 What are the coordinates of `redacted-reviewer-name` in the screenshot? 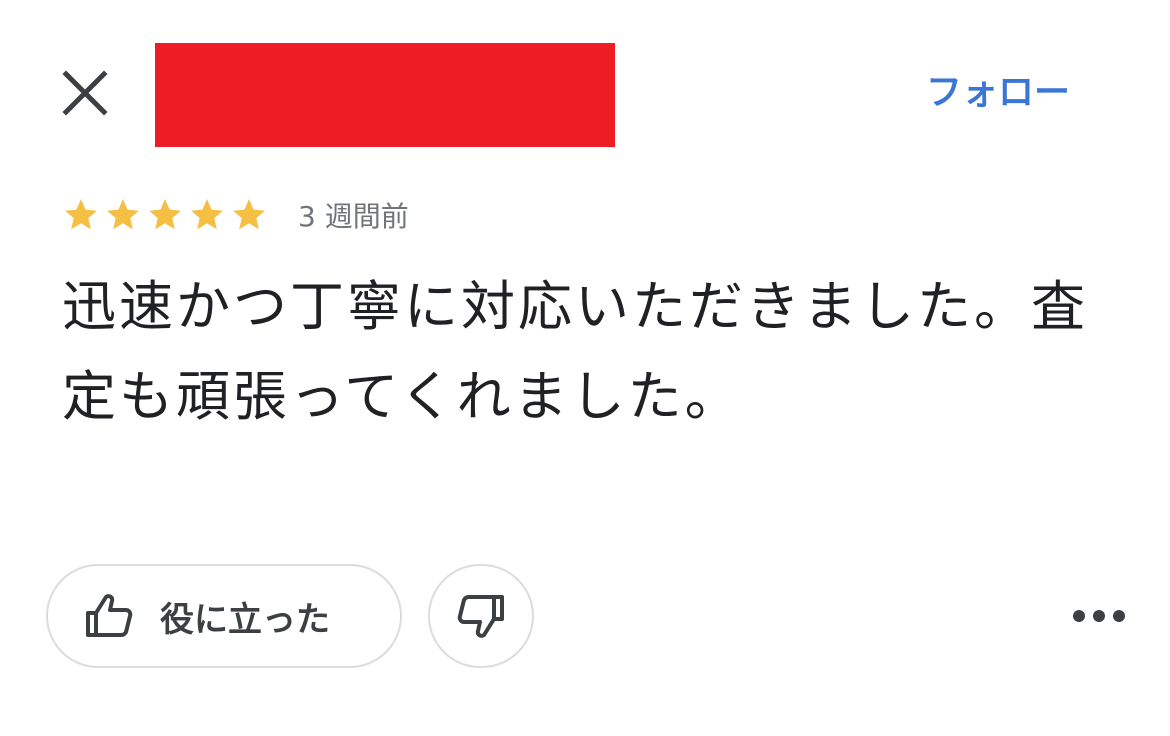 It's located at (385, 95).